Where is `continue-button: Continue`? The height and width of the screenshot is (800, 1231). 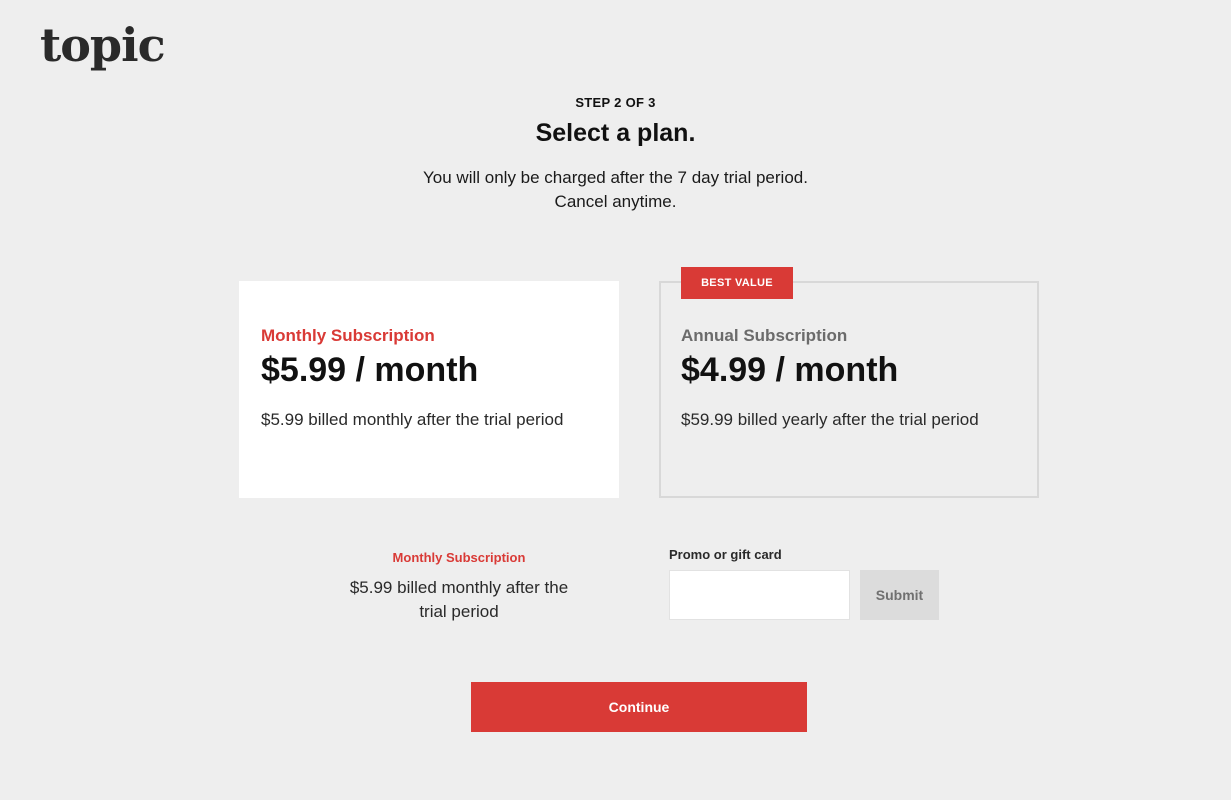
continue-button: Continue is located at coordinates (639, 707).